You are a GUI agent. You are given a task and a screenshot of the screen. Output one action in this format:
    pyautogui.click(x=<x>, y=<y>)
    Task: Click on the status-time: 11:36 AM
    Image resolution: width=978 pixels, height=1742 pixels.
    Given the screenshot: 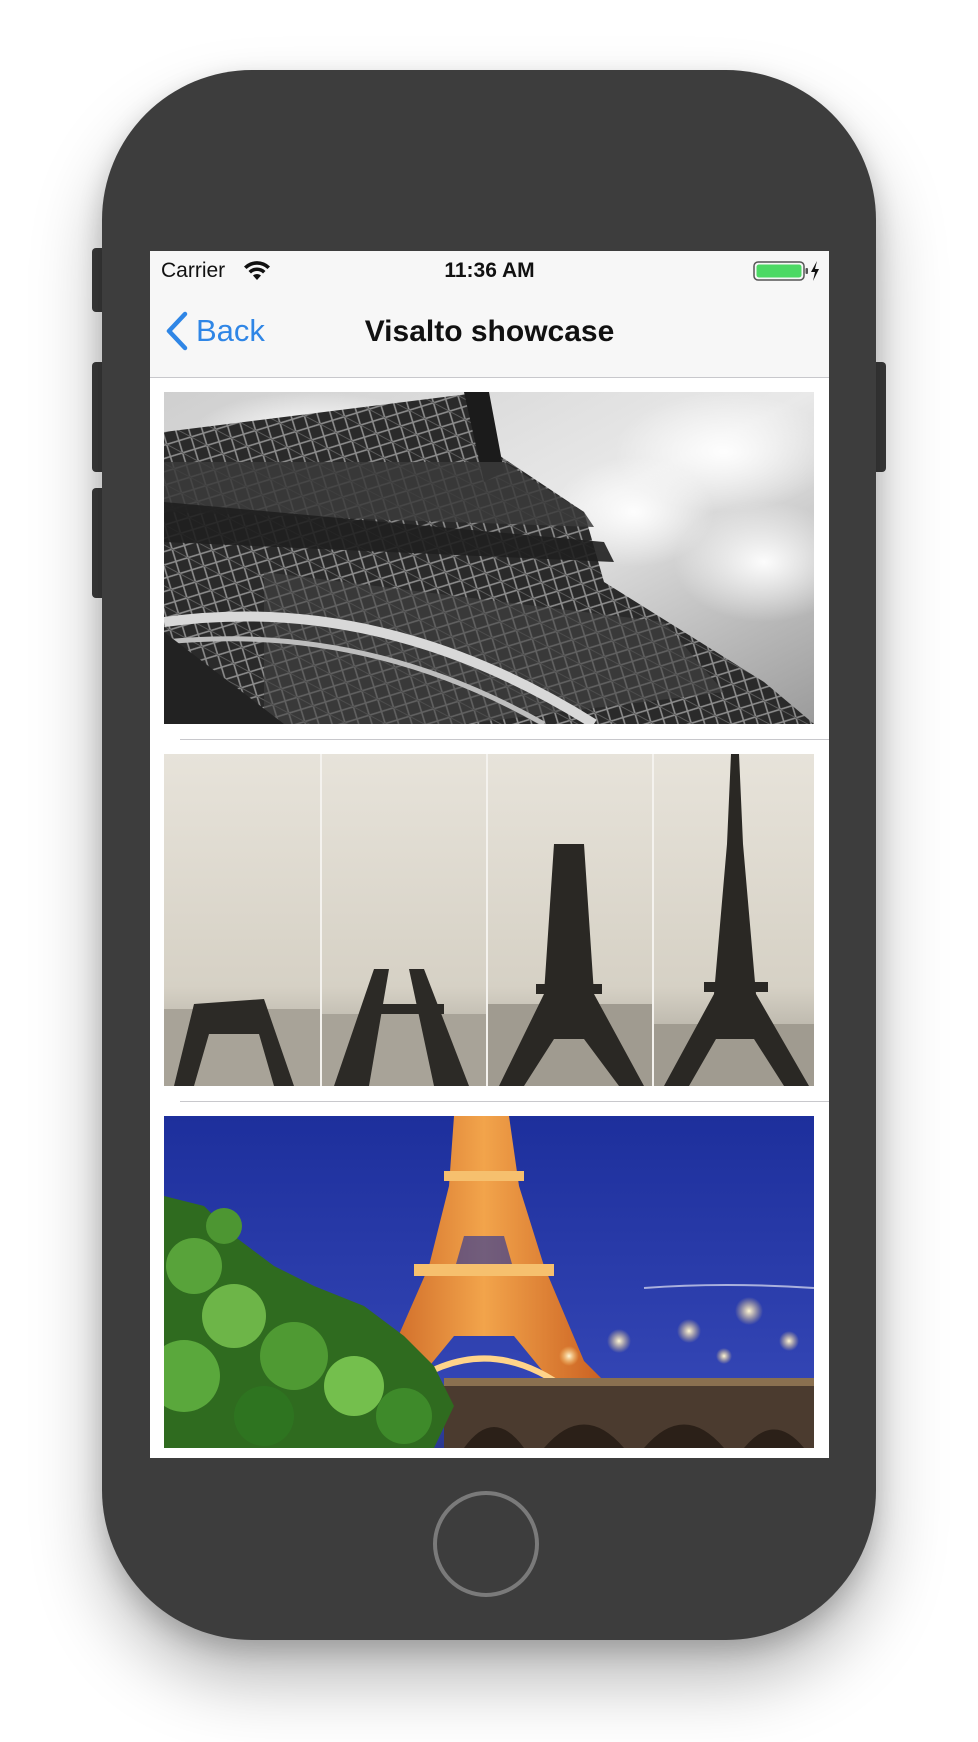 What is the action you would take?
    pyautogui.click(x=489, y=270)
    